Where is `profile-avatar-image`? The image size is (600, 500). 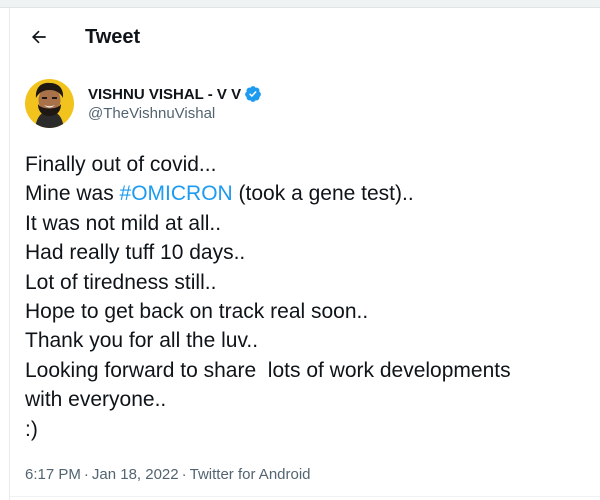 profile-avatar-image is located at coordinates (49, 103).